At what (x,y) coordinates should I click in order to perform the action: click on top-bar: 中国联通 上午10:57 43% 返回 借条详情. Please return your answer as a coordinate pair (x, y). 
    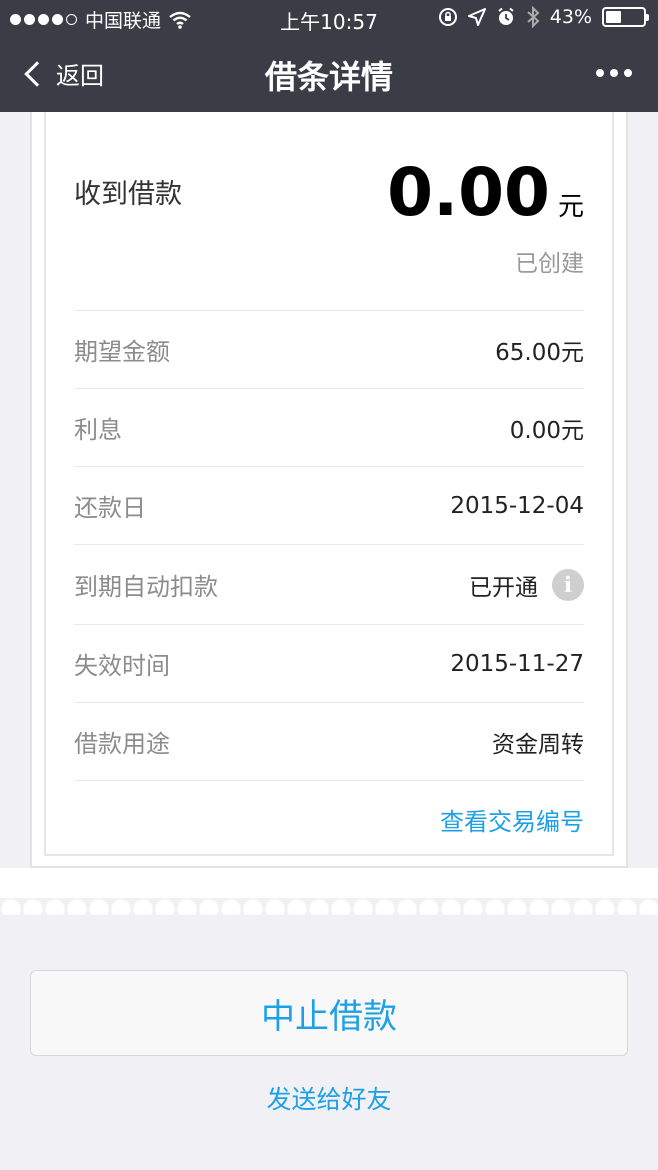
    Looking at the image, I should click on (329, 56).